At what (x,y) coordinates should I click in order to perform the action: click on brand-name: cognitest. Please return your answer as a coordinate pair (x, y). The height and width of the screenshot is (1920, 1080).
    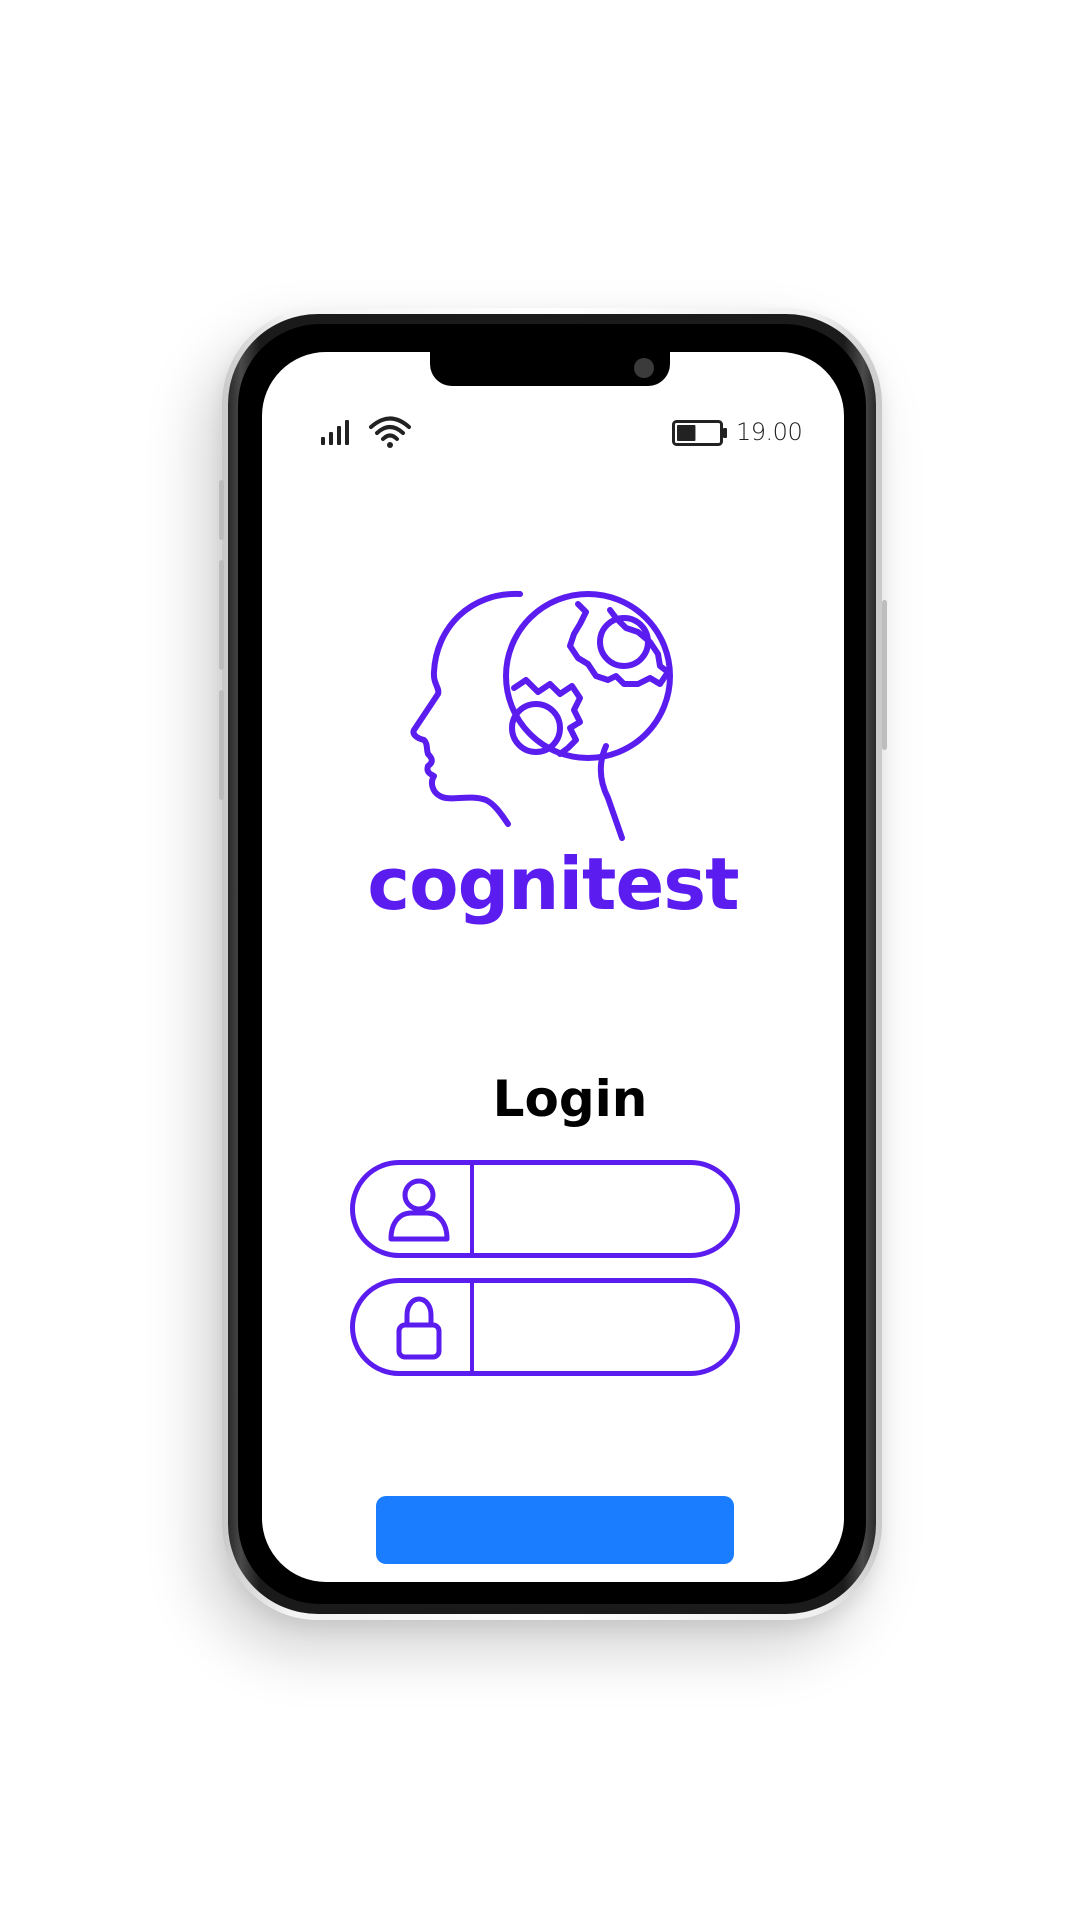
    Looking at the image, I should click on (553, 884).